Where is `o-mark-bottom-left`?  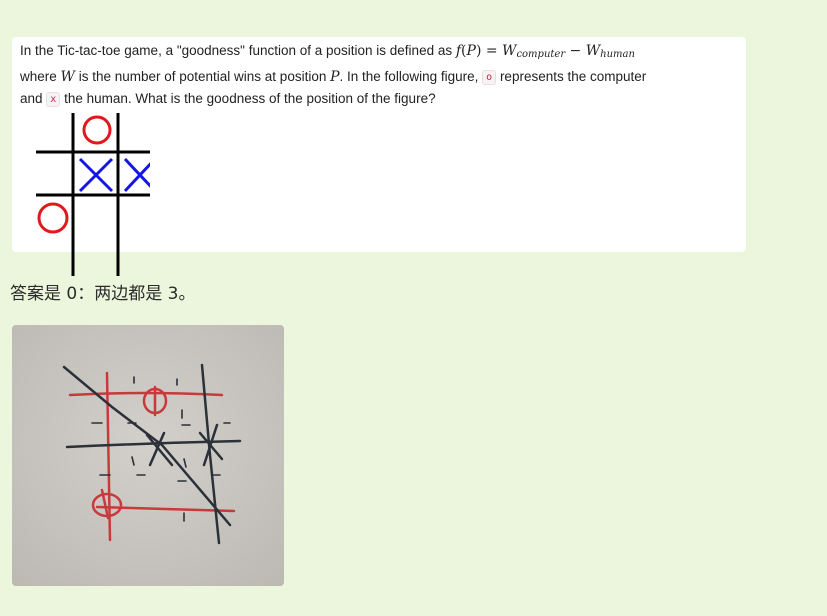
o-mark-bottom-left is located at coordinates (53, 218).